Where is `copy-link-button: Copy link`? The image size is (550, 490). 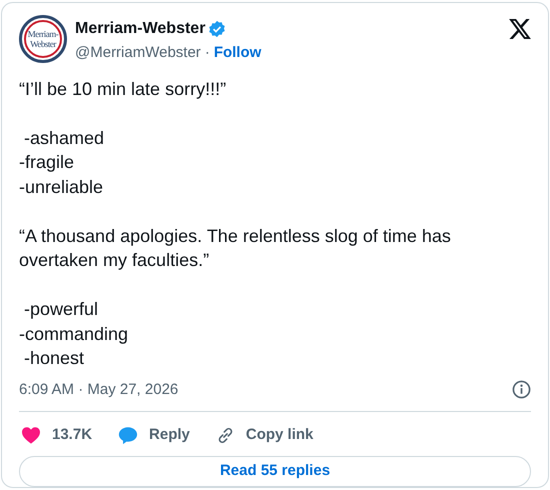 copy-link-button: Copy link is located at coordinates (265, 435).